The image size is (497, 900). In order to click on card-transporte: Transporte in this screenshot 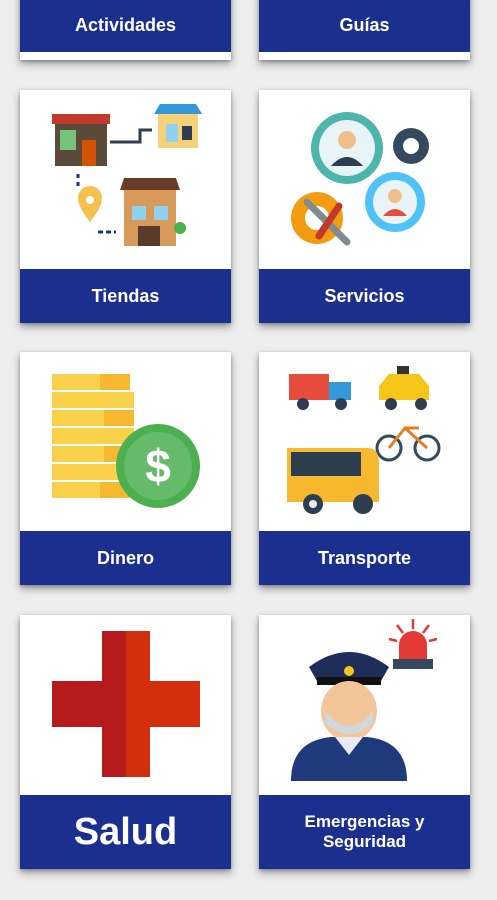, I will do `click(364, 468)`.